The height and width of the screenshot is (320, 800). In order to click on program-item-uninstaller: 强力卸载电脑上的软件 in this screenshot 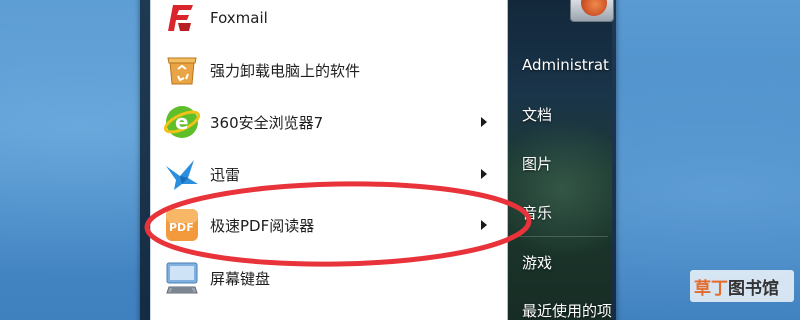, I will do `click(329, 70)`.